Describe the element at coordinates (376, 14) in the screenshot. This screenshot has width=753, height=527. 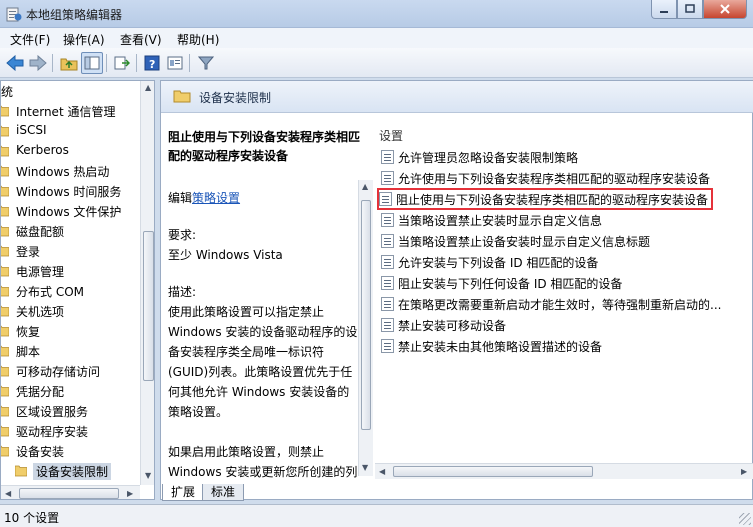
I see `title-bar: 本地组策略编辑器` at that location.